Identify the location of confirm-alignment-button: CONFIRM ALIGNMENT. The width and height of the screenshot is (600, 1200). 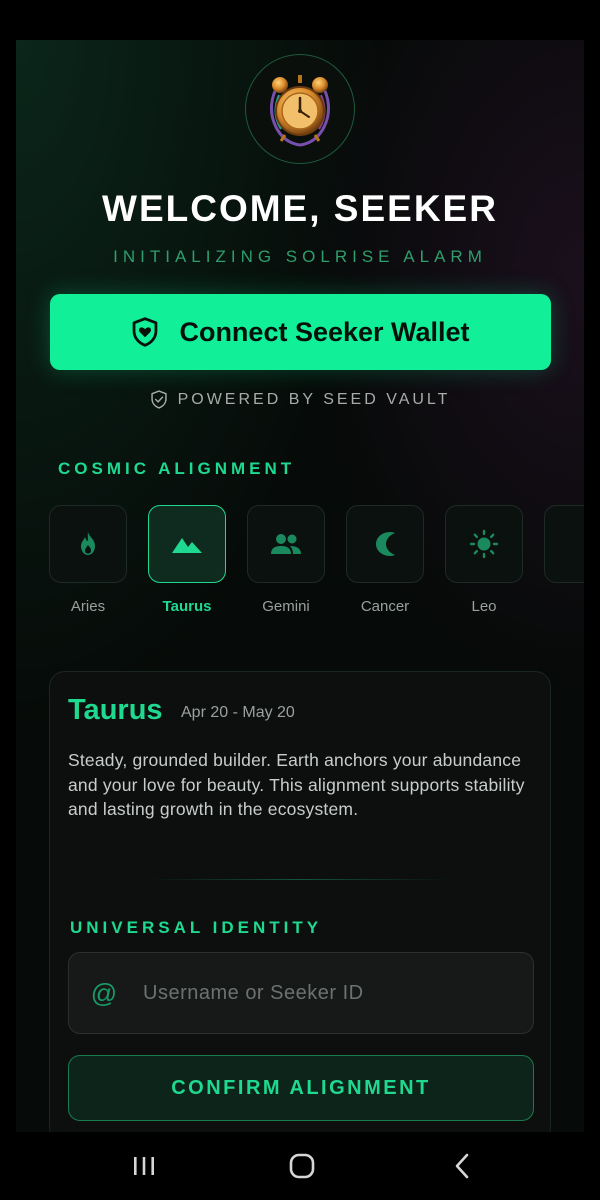
(301, 1088).